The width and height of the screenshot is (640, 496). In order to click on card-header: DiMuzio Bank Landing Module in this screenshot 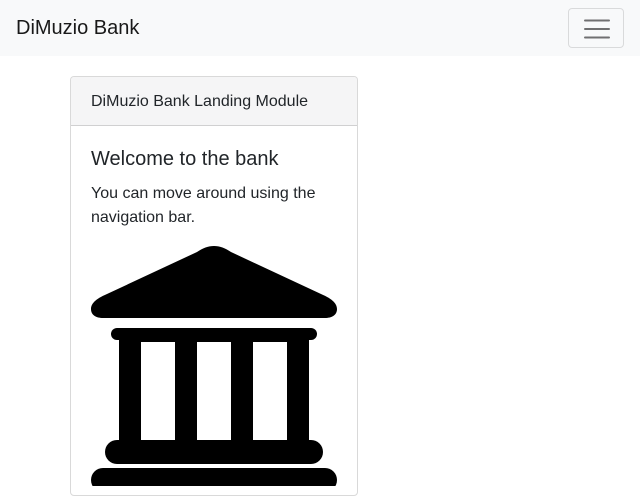, I will do `click(214, 101)`.